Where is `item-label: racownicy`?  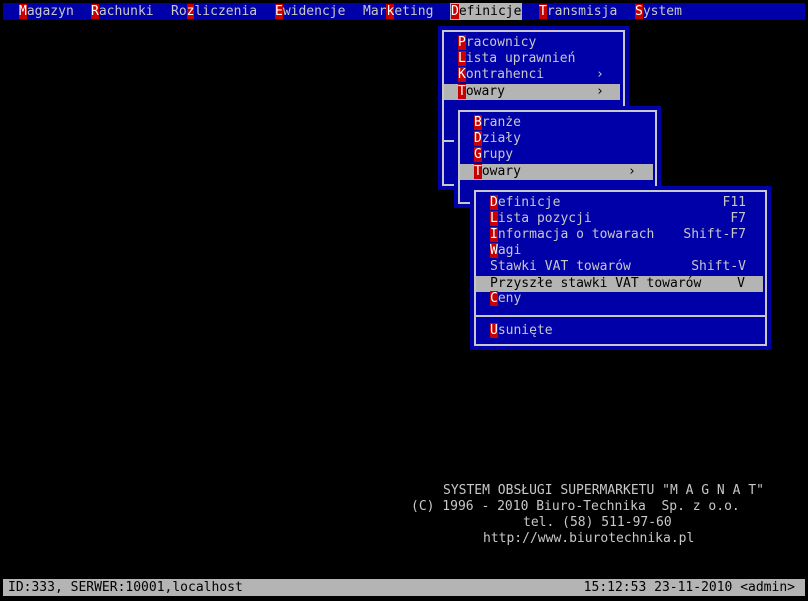
item-label: racownicy is located at coordinates (501, 42).